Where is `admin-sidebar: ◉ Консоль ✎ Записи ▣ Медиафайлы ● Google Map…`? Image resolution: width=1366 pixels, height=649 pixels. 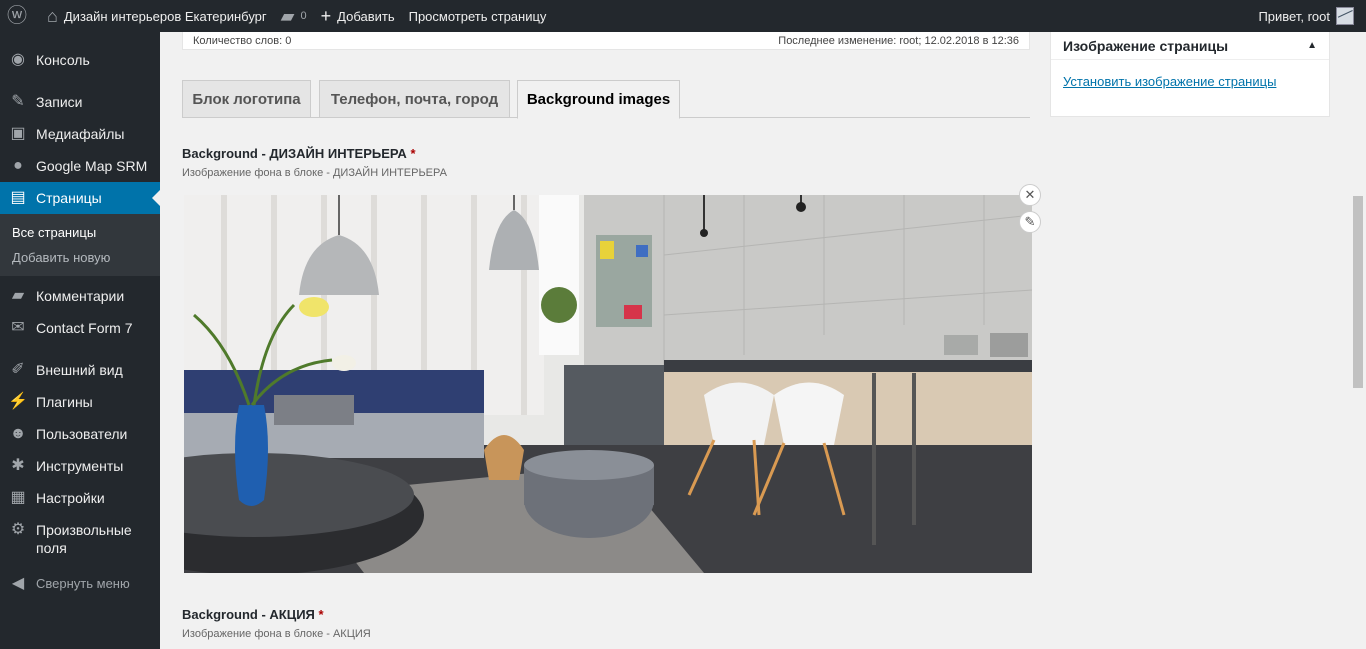 admin-sidebar: ◉ Консоль ✎ Записи ▣ Медиафайлы ● Google Map… is located at coordinates (80, 340).